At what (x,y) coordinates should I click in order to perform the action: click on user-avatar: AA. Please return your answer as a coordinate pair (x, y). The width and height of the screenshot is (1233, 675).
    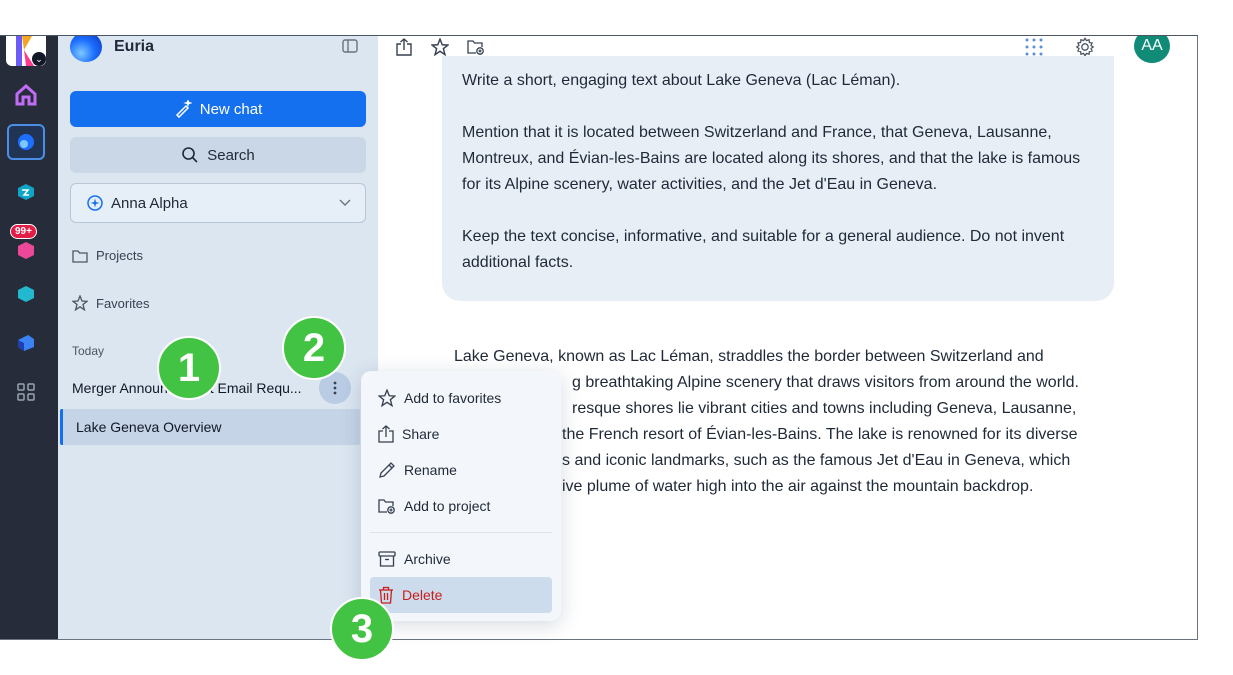
    Looking at the image, I should click on (1152, 49).